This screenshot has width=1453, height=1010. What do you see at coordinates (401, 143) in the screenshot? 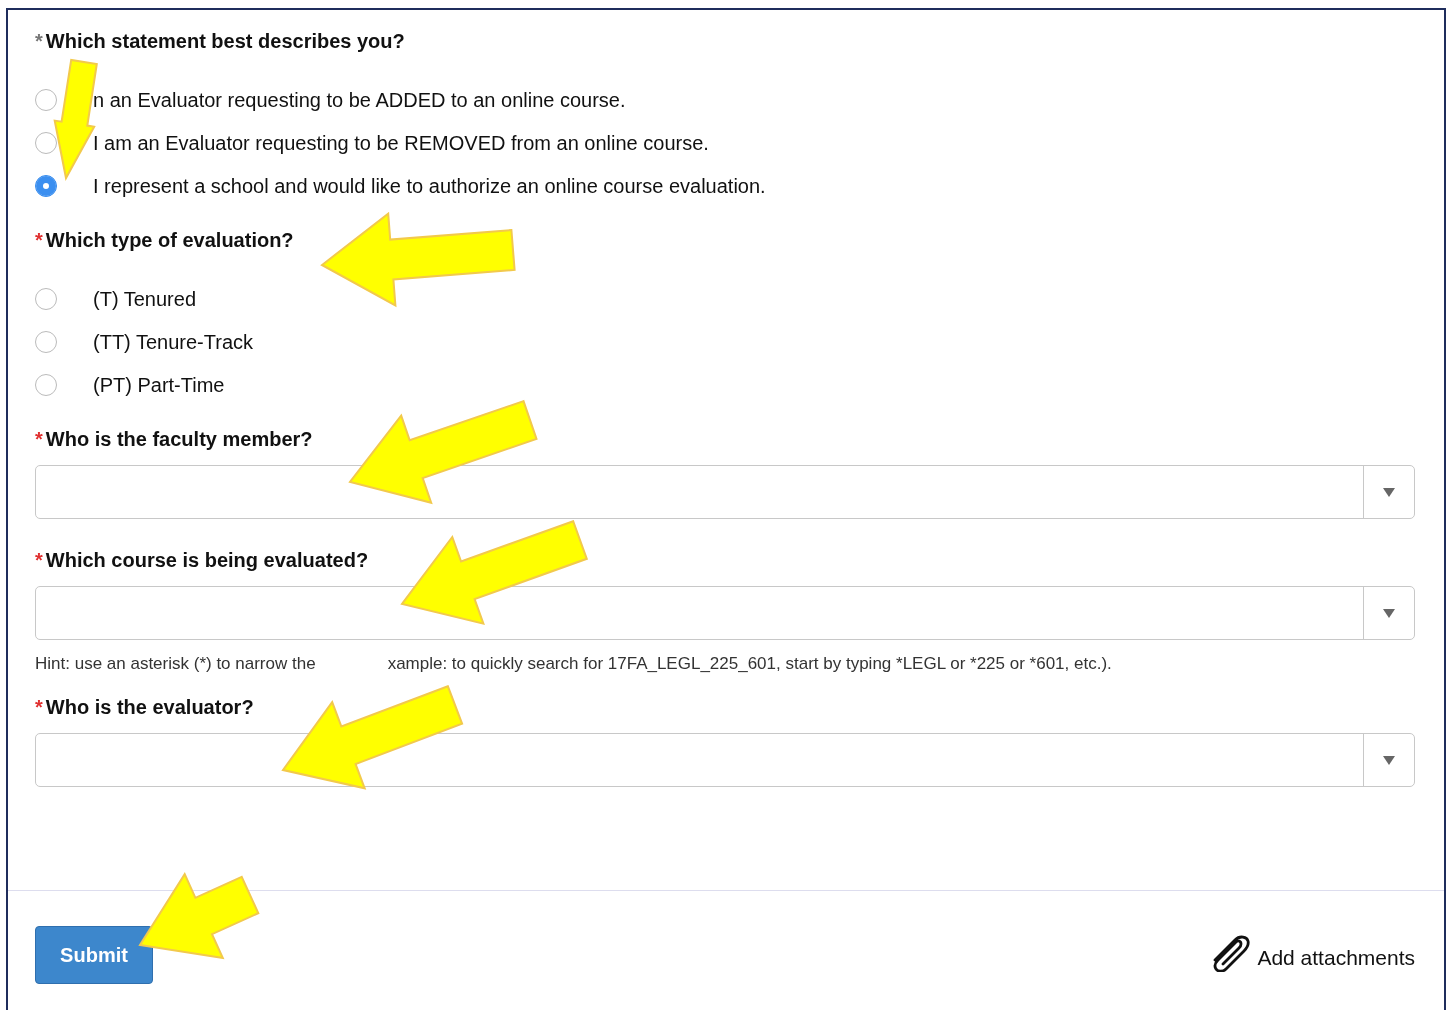
I see `option-label: I am an Evaluator requesting to be REMOVED from an online course.` at bounding box center [401, 143].